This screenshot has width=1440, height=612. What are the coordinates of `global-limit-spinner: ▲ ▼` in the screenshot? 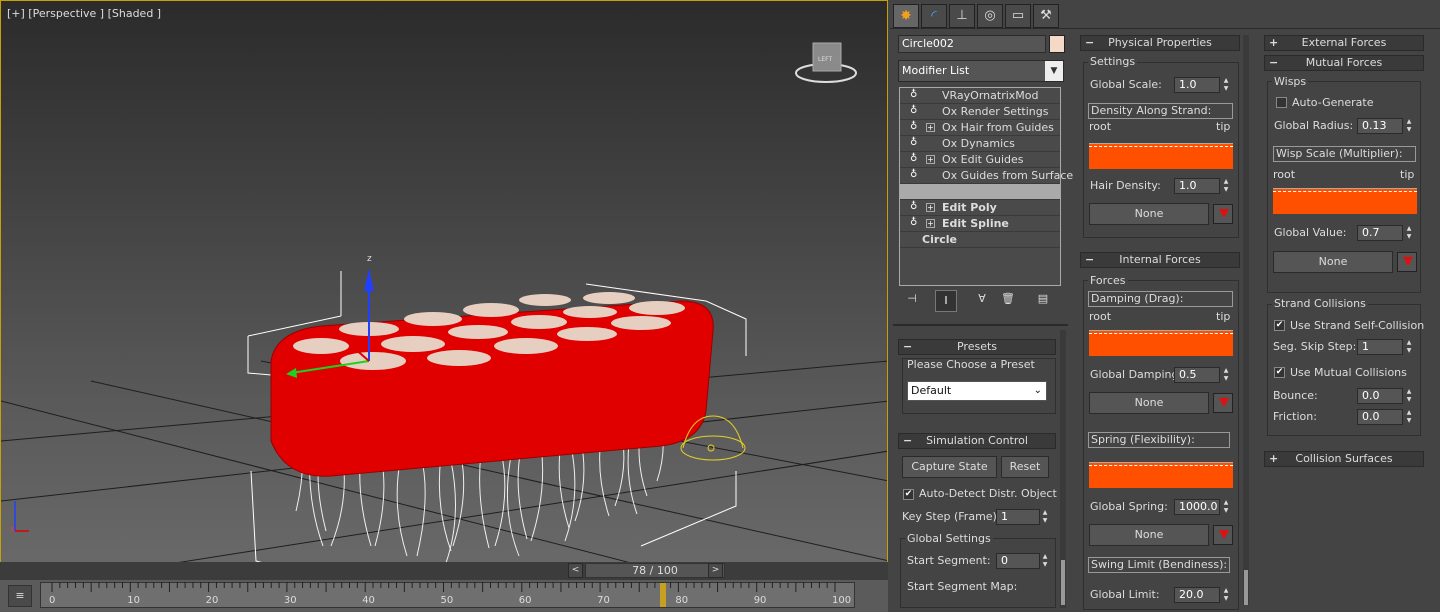 It's located at (1226, 595).